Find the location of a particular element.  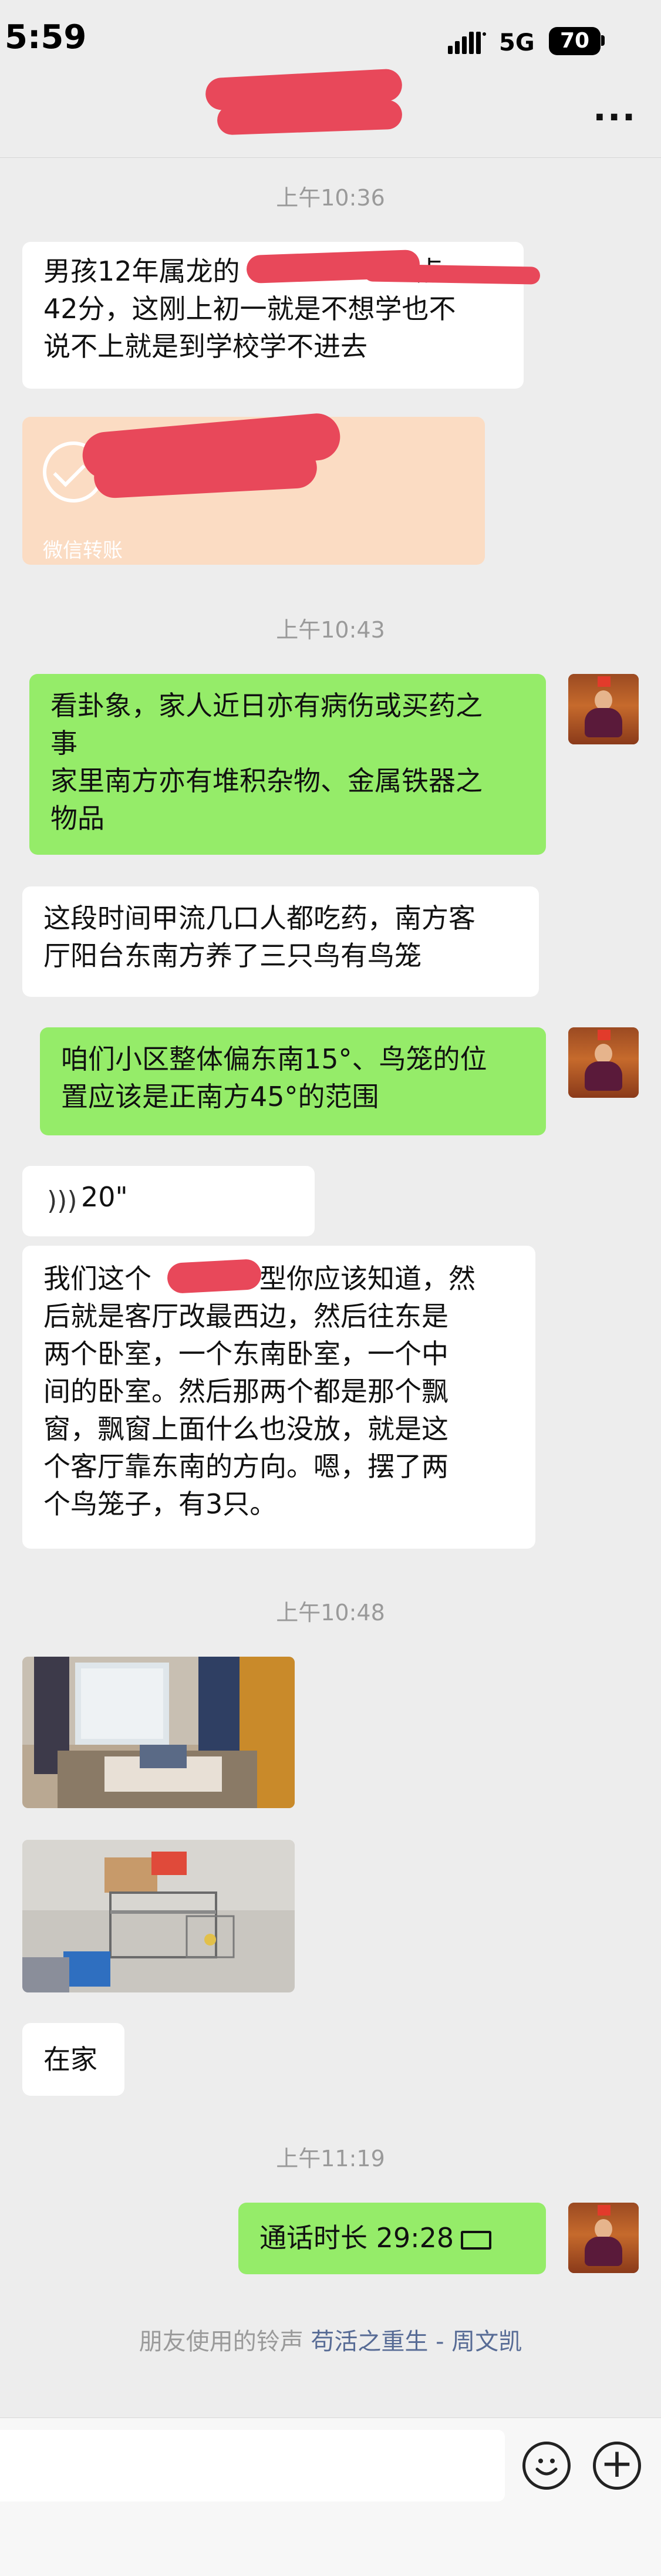

message-line: 窗，飘窗上面什么也没放，就是这 is located at coordinates (245, 1429).